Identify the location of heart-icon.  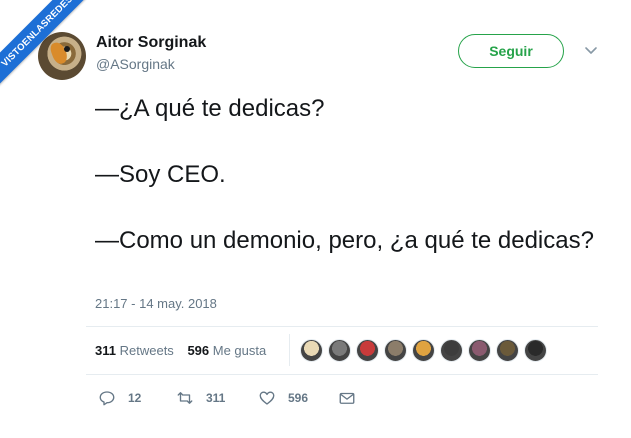
(267, 398).